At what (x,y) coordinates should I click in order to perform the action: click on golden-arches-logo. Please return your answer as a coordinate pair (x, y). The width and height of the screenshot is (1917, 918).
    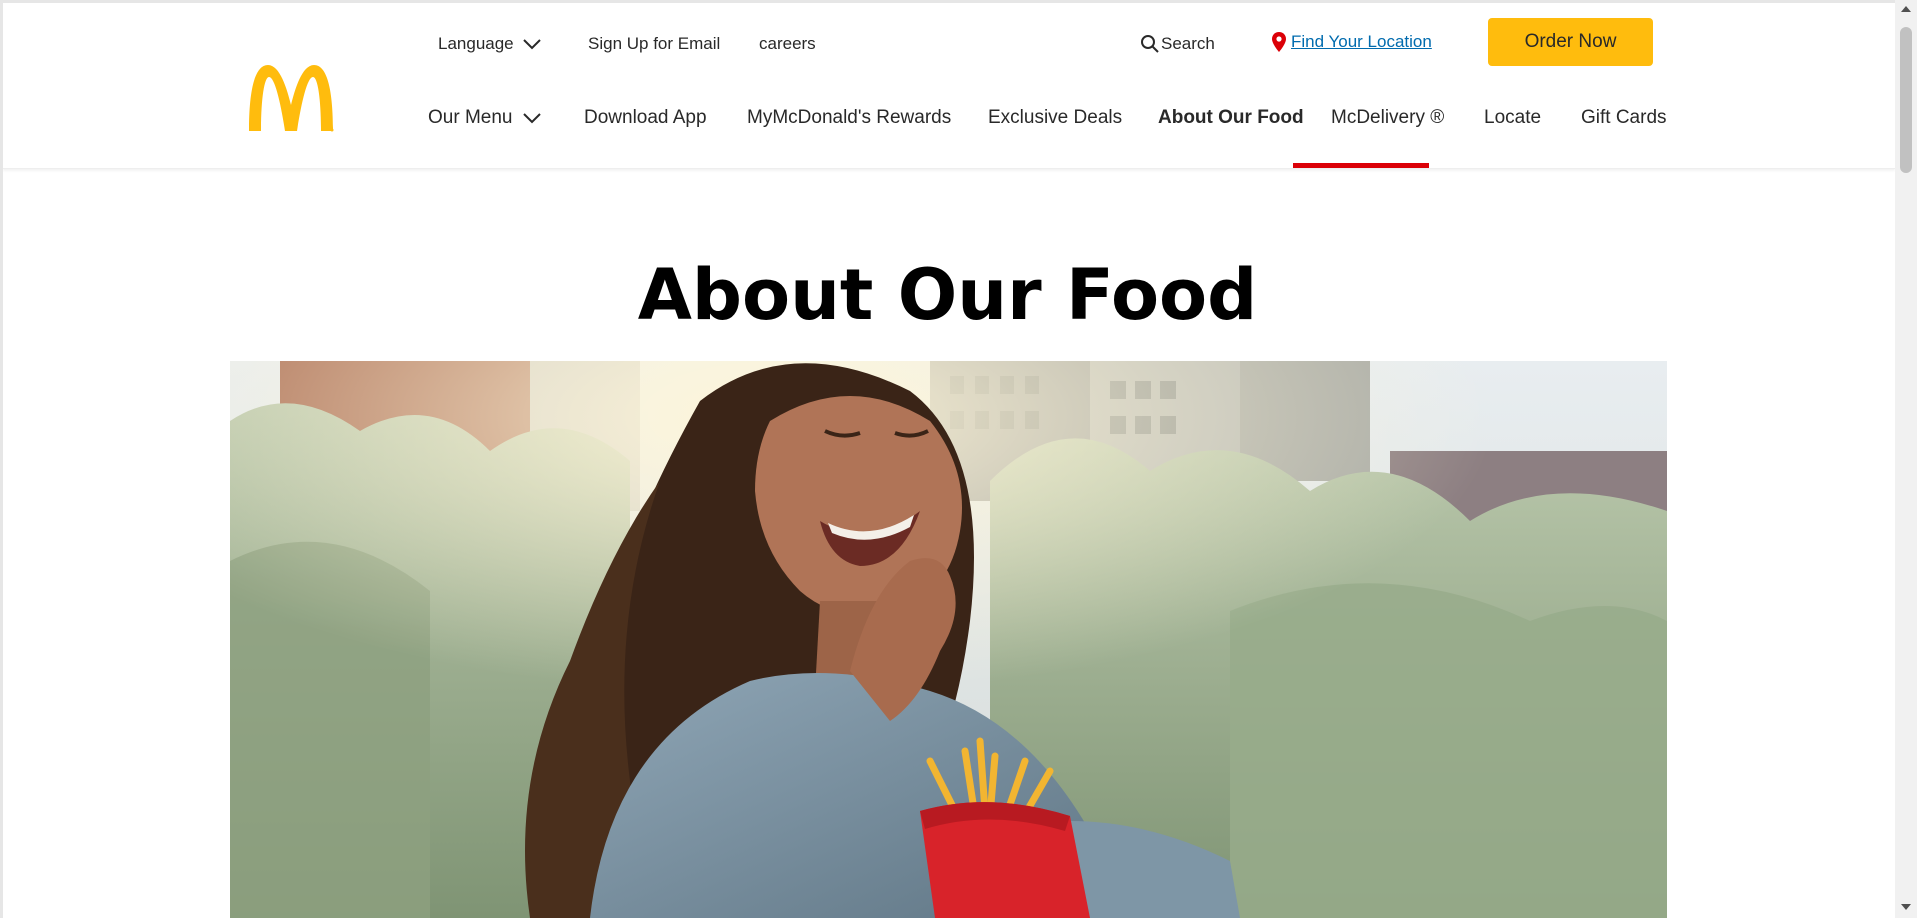
    Looking at the image, I should click on (291, 96).